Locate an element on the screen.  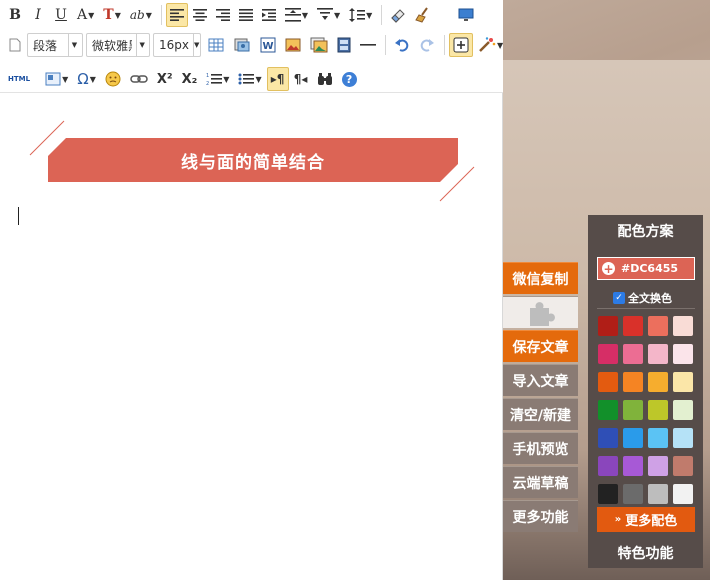
row-spacing-top-button: ▼ is located at coordinates (296, 15).